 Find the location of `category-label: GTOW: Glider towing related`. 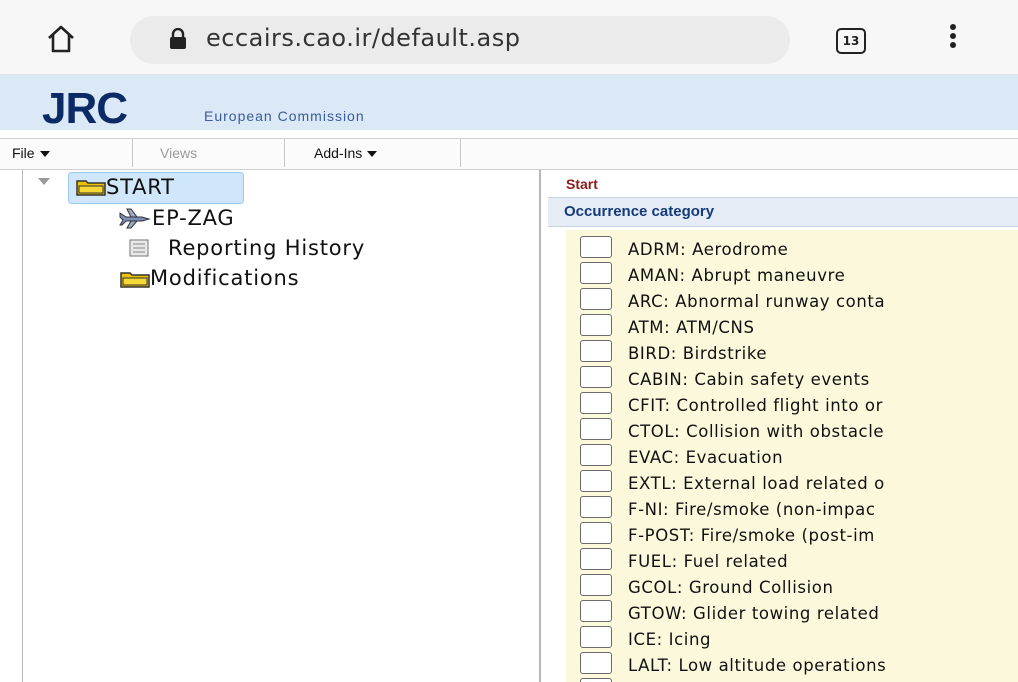

category-label: GTOW: Glider towing related is located at coordinates (754, 613).